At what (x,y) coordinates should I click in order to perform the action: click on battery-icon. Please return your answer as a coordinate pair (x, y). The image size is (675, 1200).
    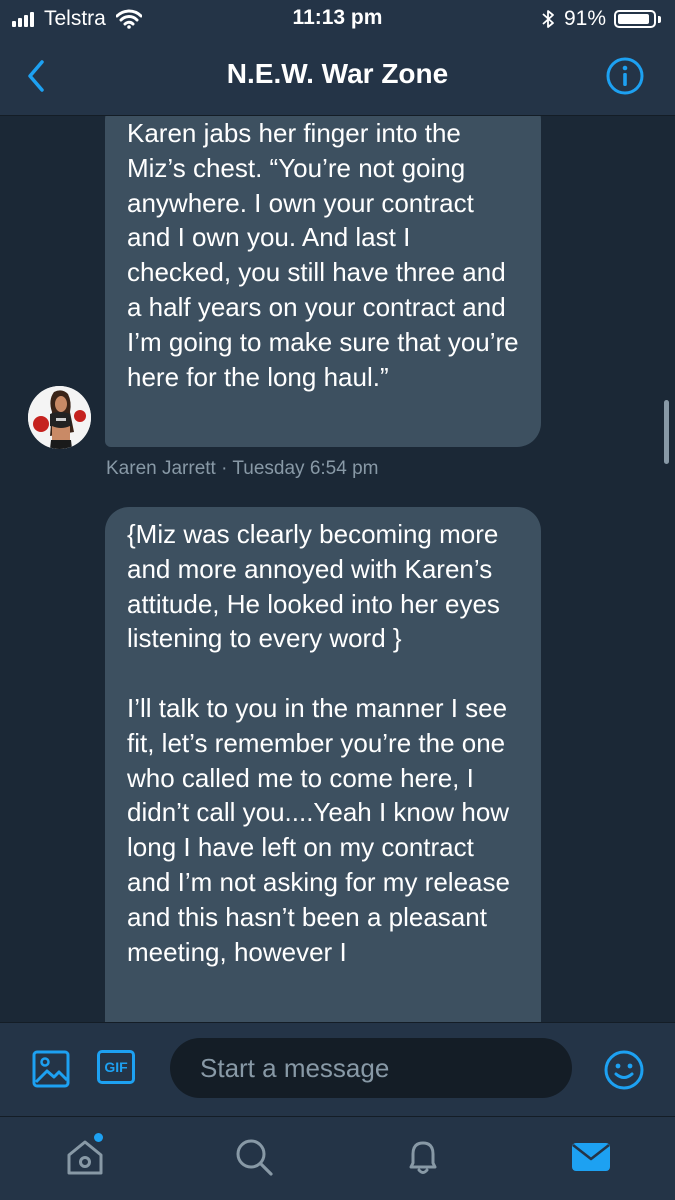
    Looking at the image, I should click on (635, 19).